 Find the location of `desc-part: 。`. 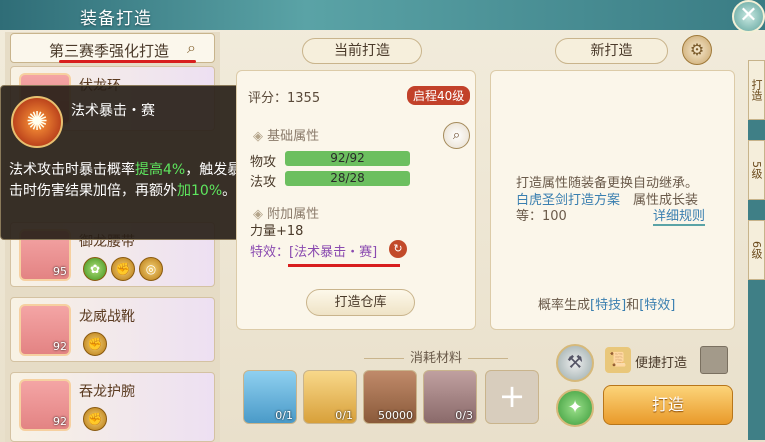

desc-part: 。 is located at coordinates (229, 191).